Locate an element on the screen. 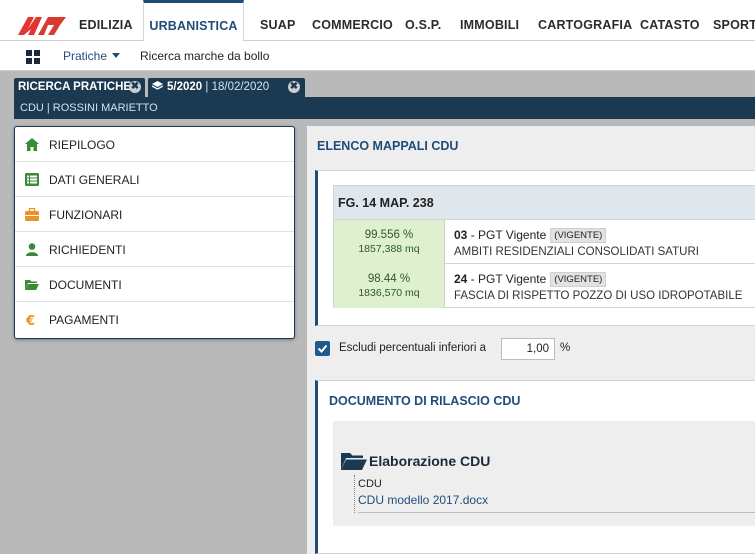  nav-tab-catasto: CATASTO is located at coordinates (670, 20).